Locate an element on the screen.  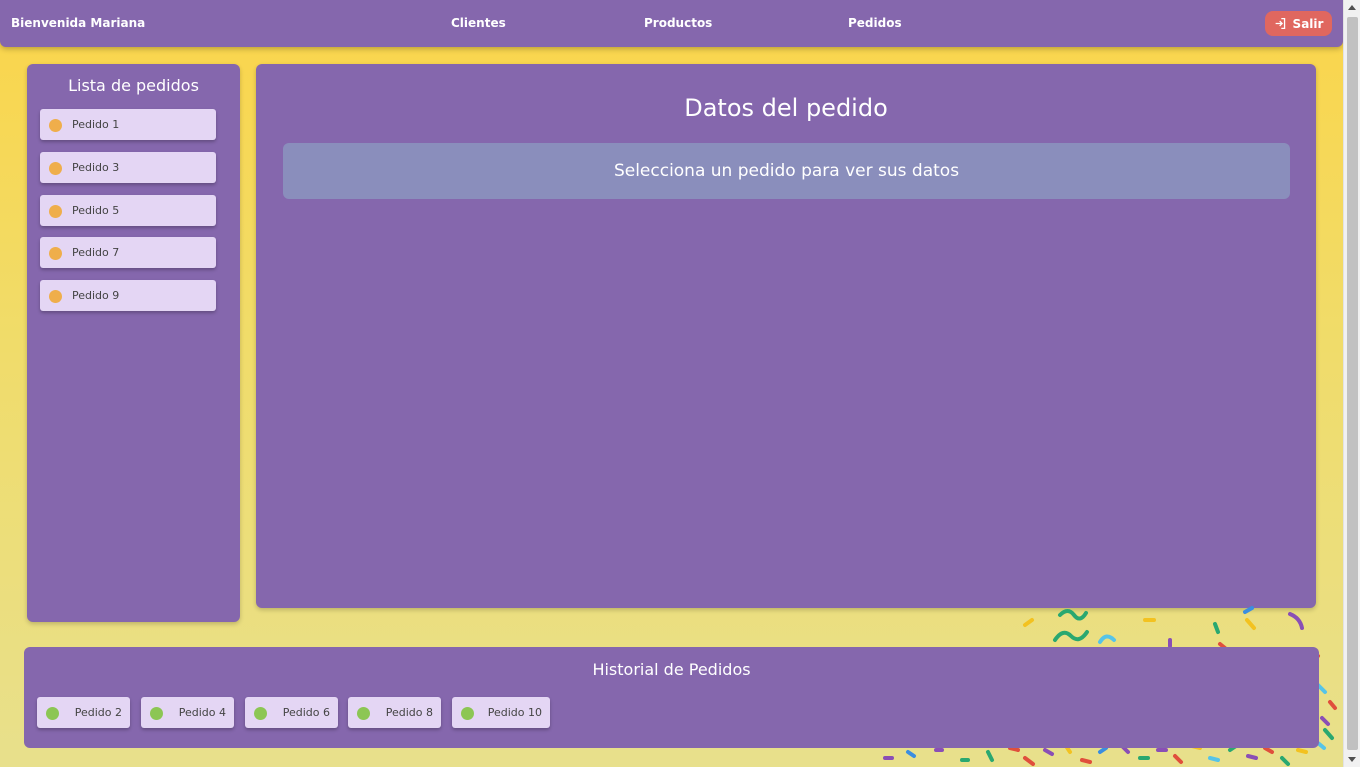
nav-link-productos: Productos is located at coordinates (678, 23).